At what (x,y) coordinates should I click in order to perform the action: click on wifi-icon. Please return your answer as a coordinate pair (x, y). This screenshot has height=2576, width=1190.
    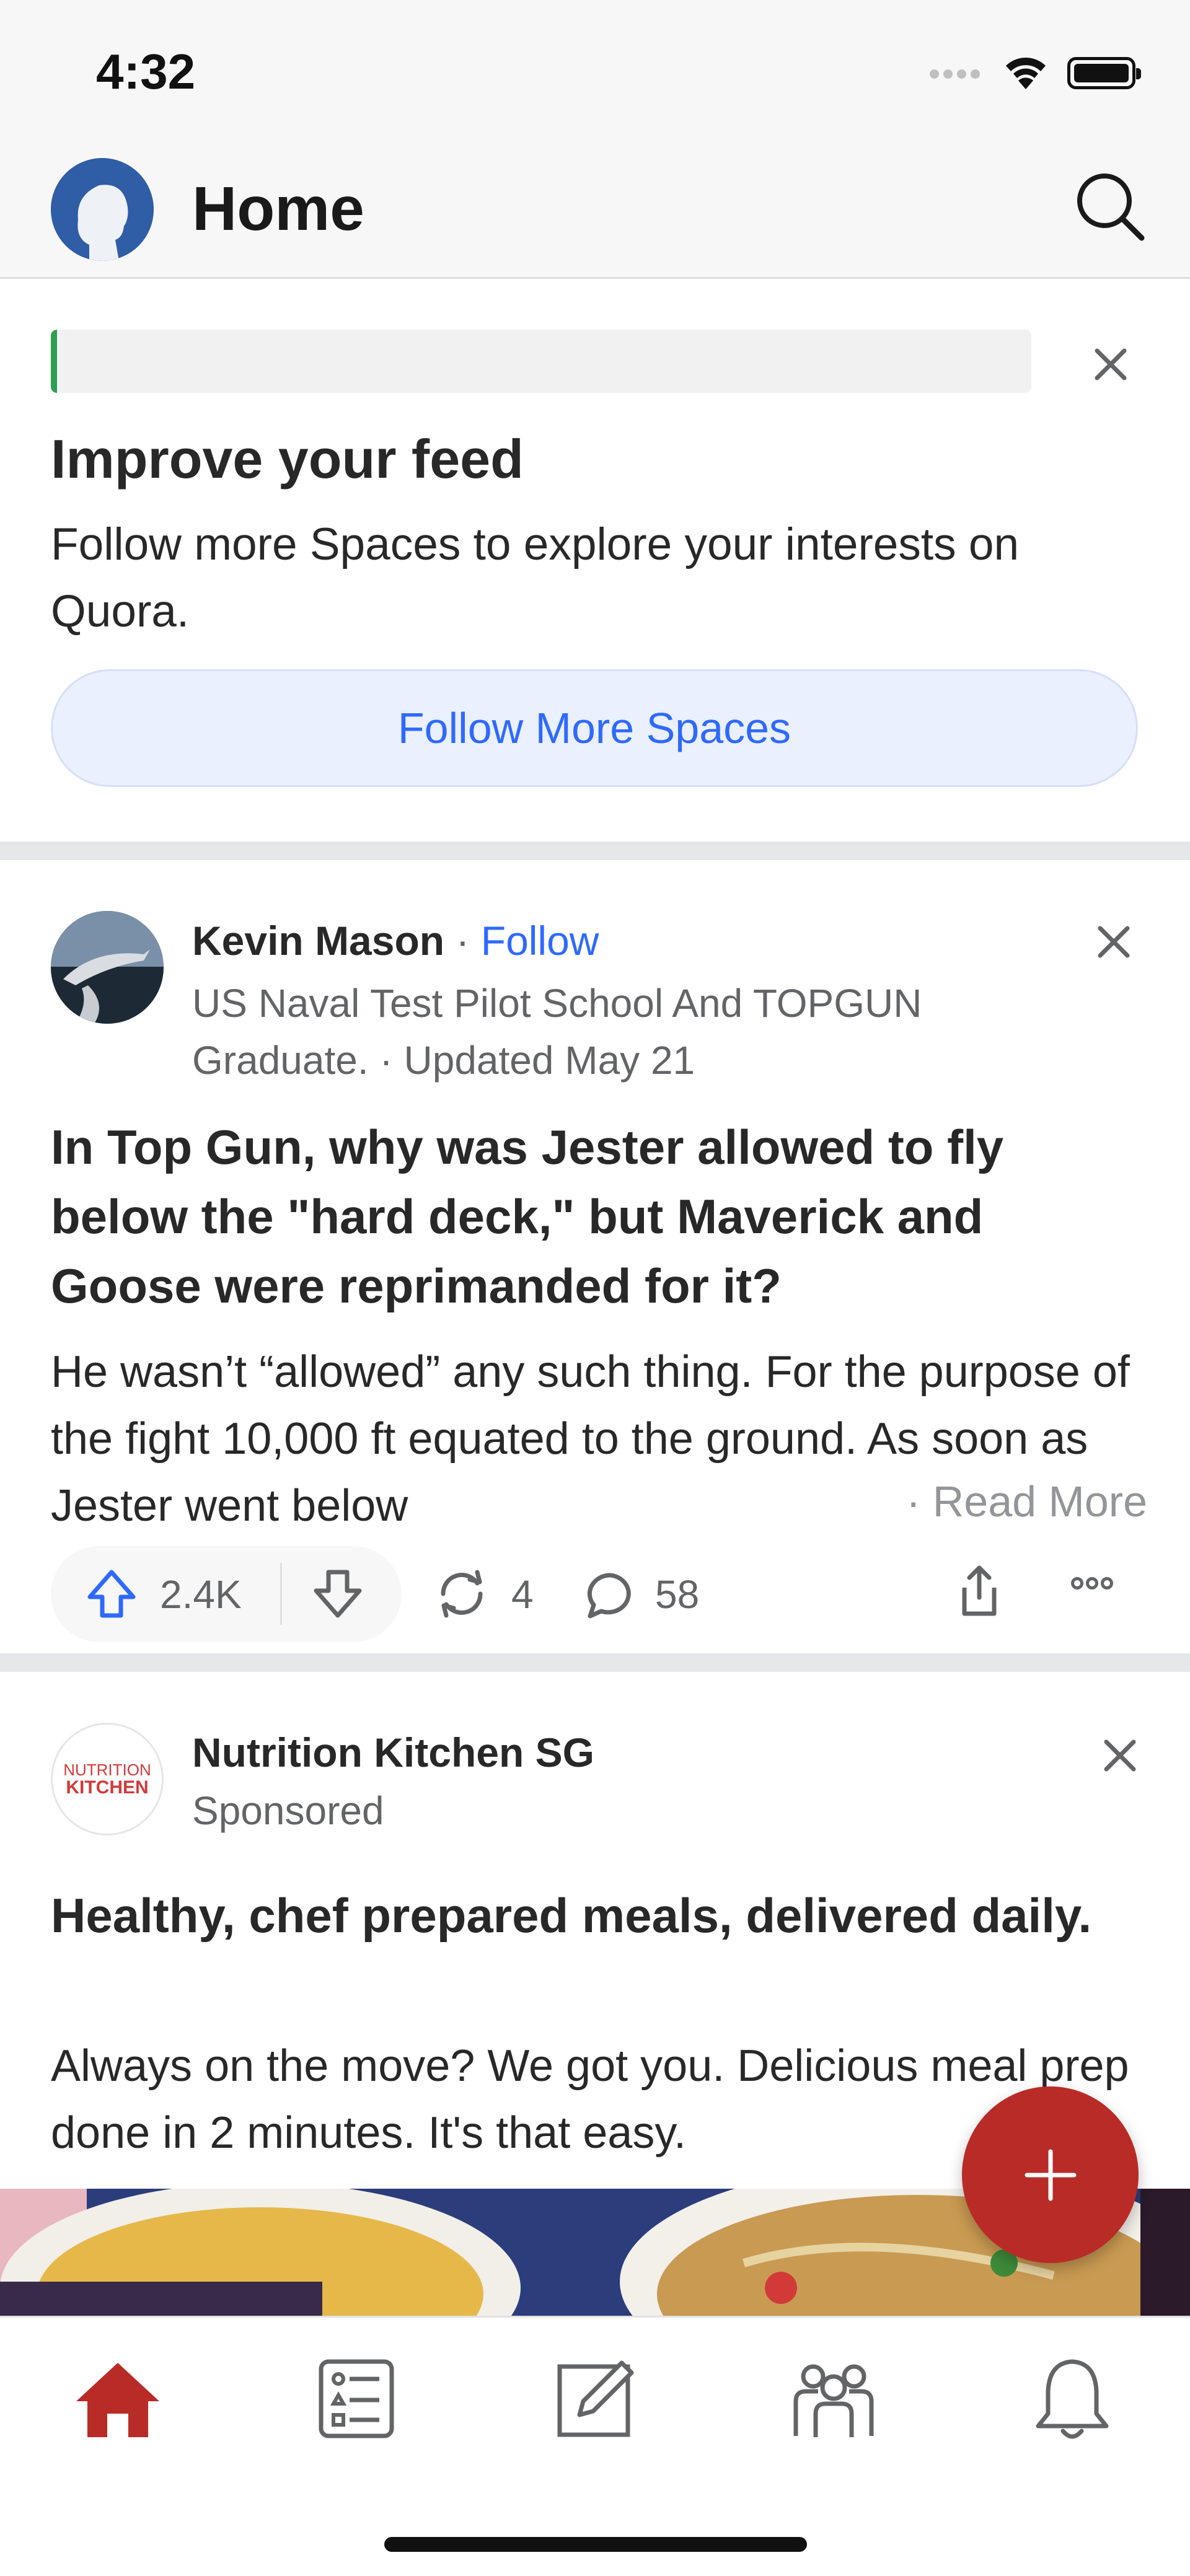
    Looking at the image, I should click on (1025, 73).